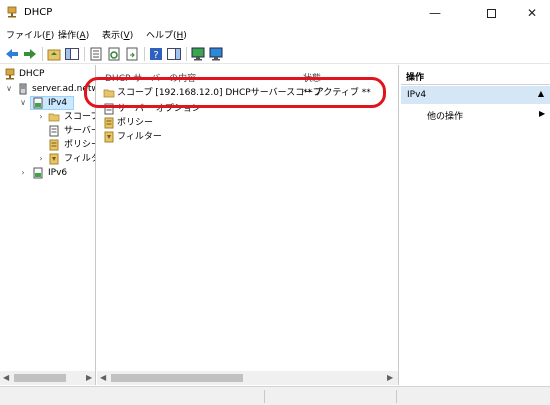 Image resolution: width=550 pixels, height=405 pixels. Describe the element at coordinates (38, 12) in the screenshot. I see `window-title: DHCP` at that location.